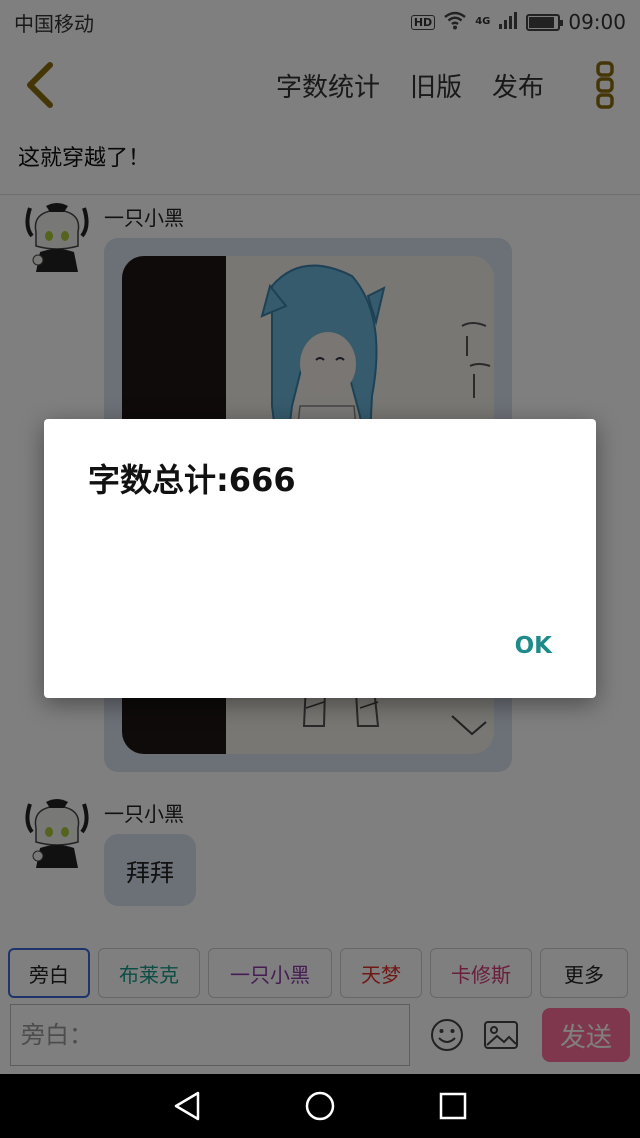 This screenshot has width=640, height=1138. I want to click on nav-recents-button, so click(453, 1106).